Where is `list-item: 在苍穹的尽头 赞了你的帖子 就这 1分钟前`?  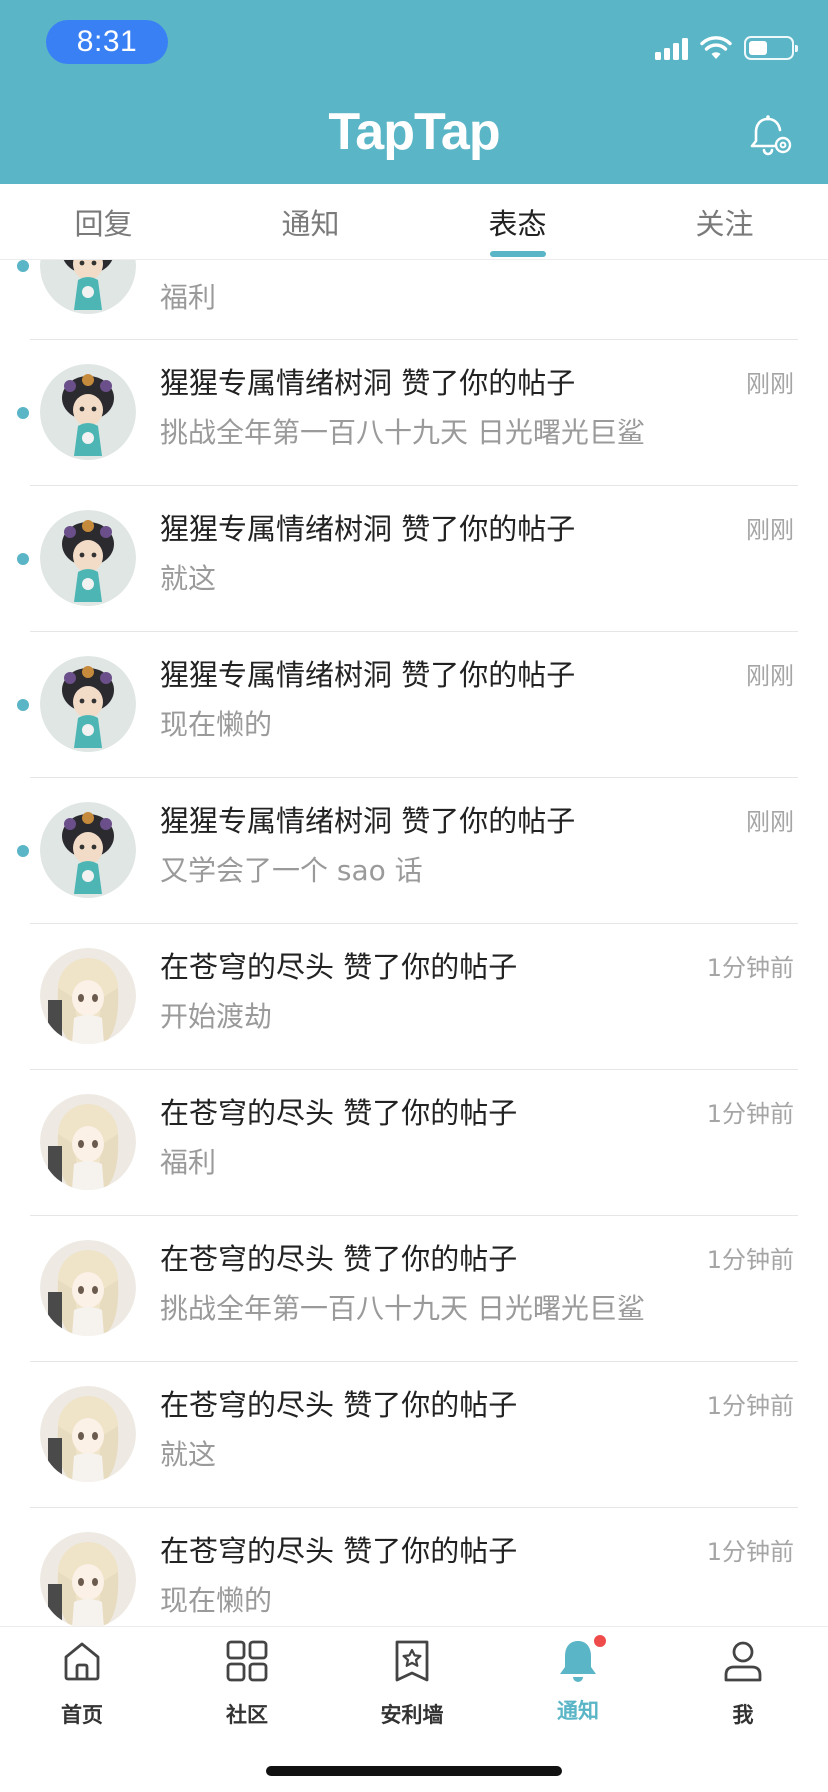 list-item: 在苍穹的尽头 赞了你的帖子 就这 1分钟前 is located at coordinates (414, 1435).